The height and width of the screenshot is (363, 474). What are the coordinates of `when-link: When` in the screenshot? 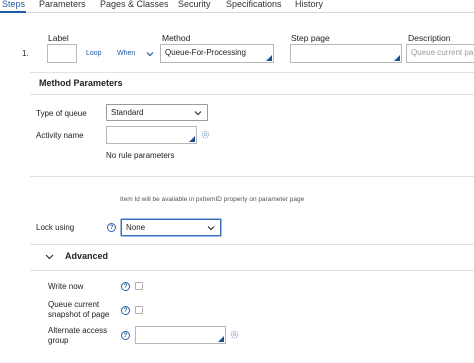 It's located at (126, 53).